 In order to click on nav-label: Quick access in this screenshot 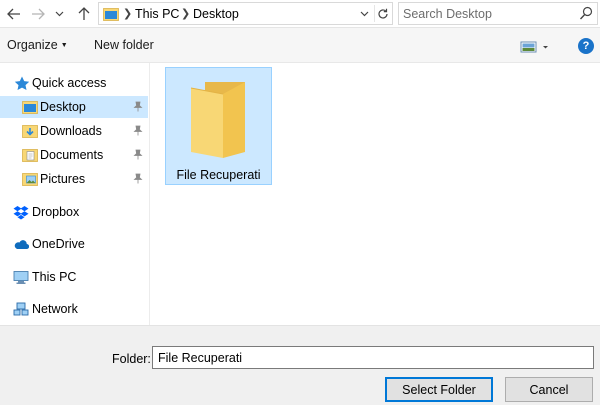, I will do `click(69, 83)`.